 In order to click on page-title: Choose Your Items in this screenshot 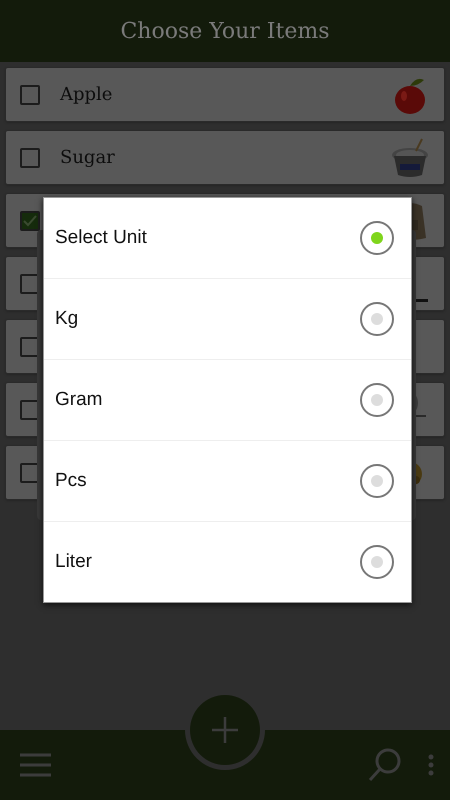, I will do `click(225, 31)`.